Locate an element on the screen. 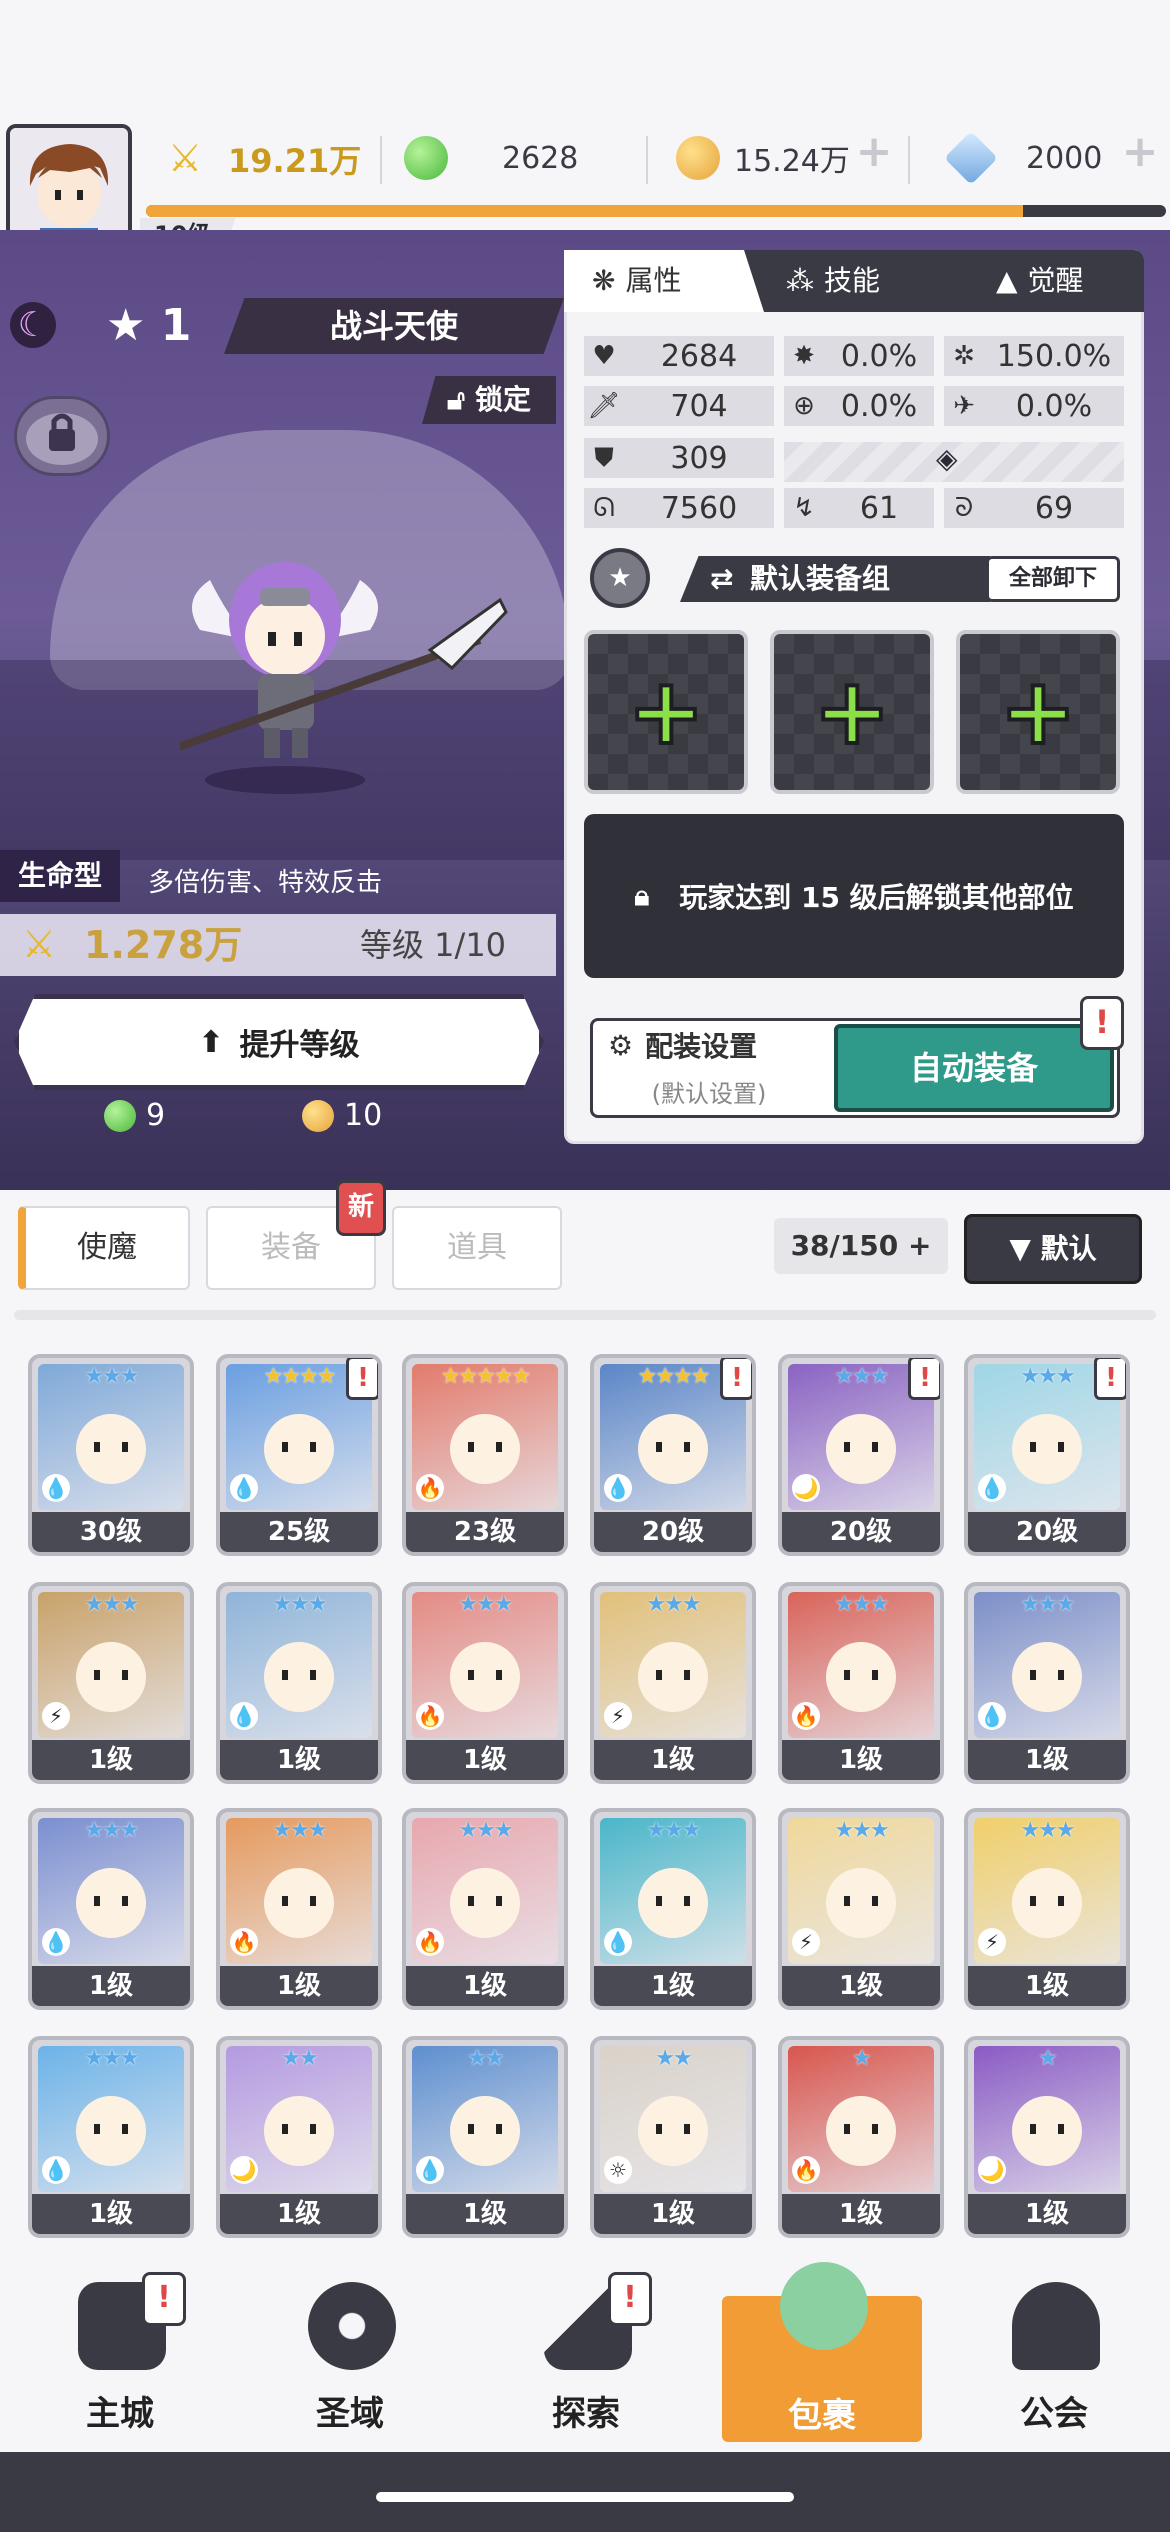  gold-count: 15.24万 is located at coordinates (792, 161).